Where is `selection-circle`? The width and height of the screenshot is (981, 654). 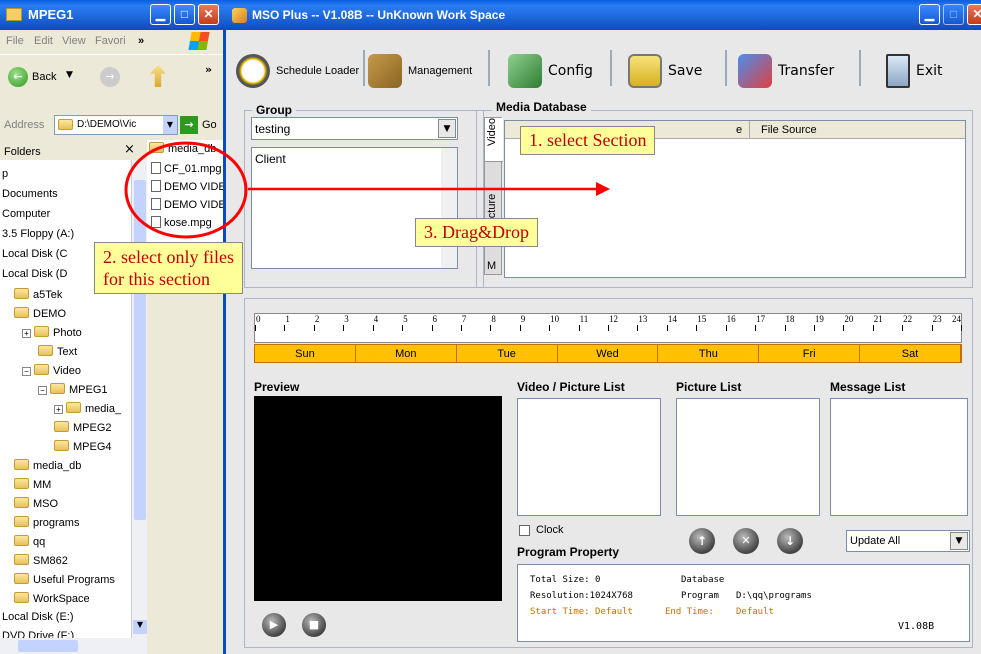 selection-circle is located at coordinates (186, 190).